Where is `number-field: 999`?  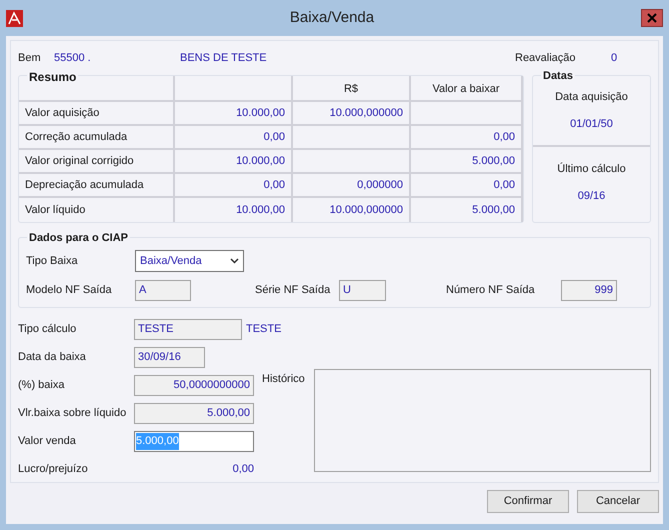
number-field: 999 is located at coordinates (589, 290).